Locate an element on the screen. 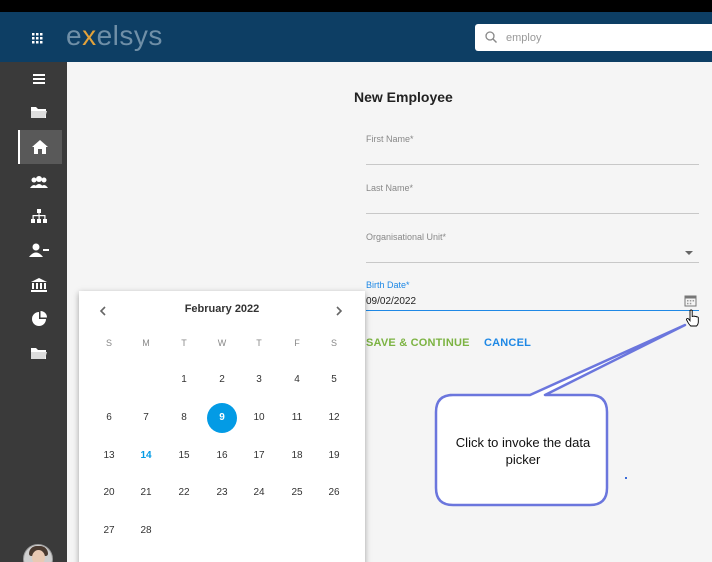 This screenshot has height=562, width=712. calendar-day: 27 is located at coordinates (109, 531).